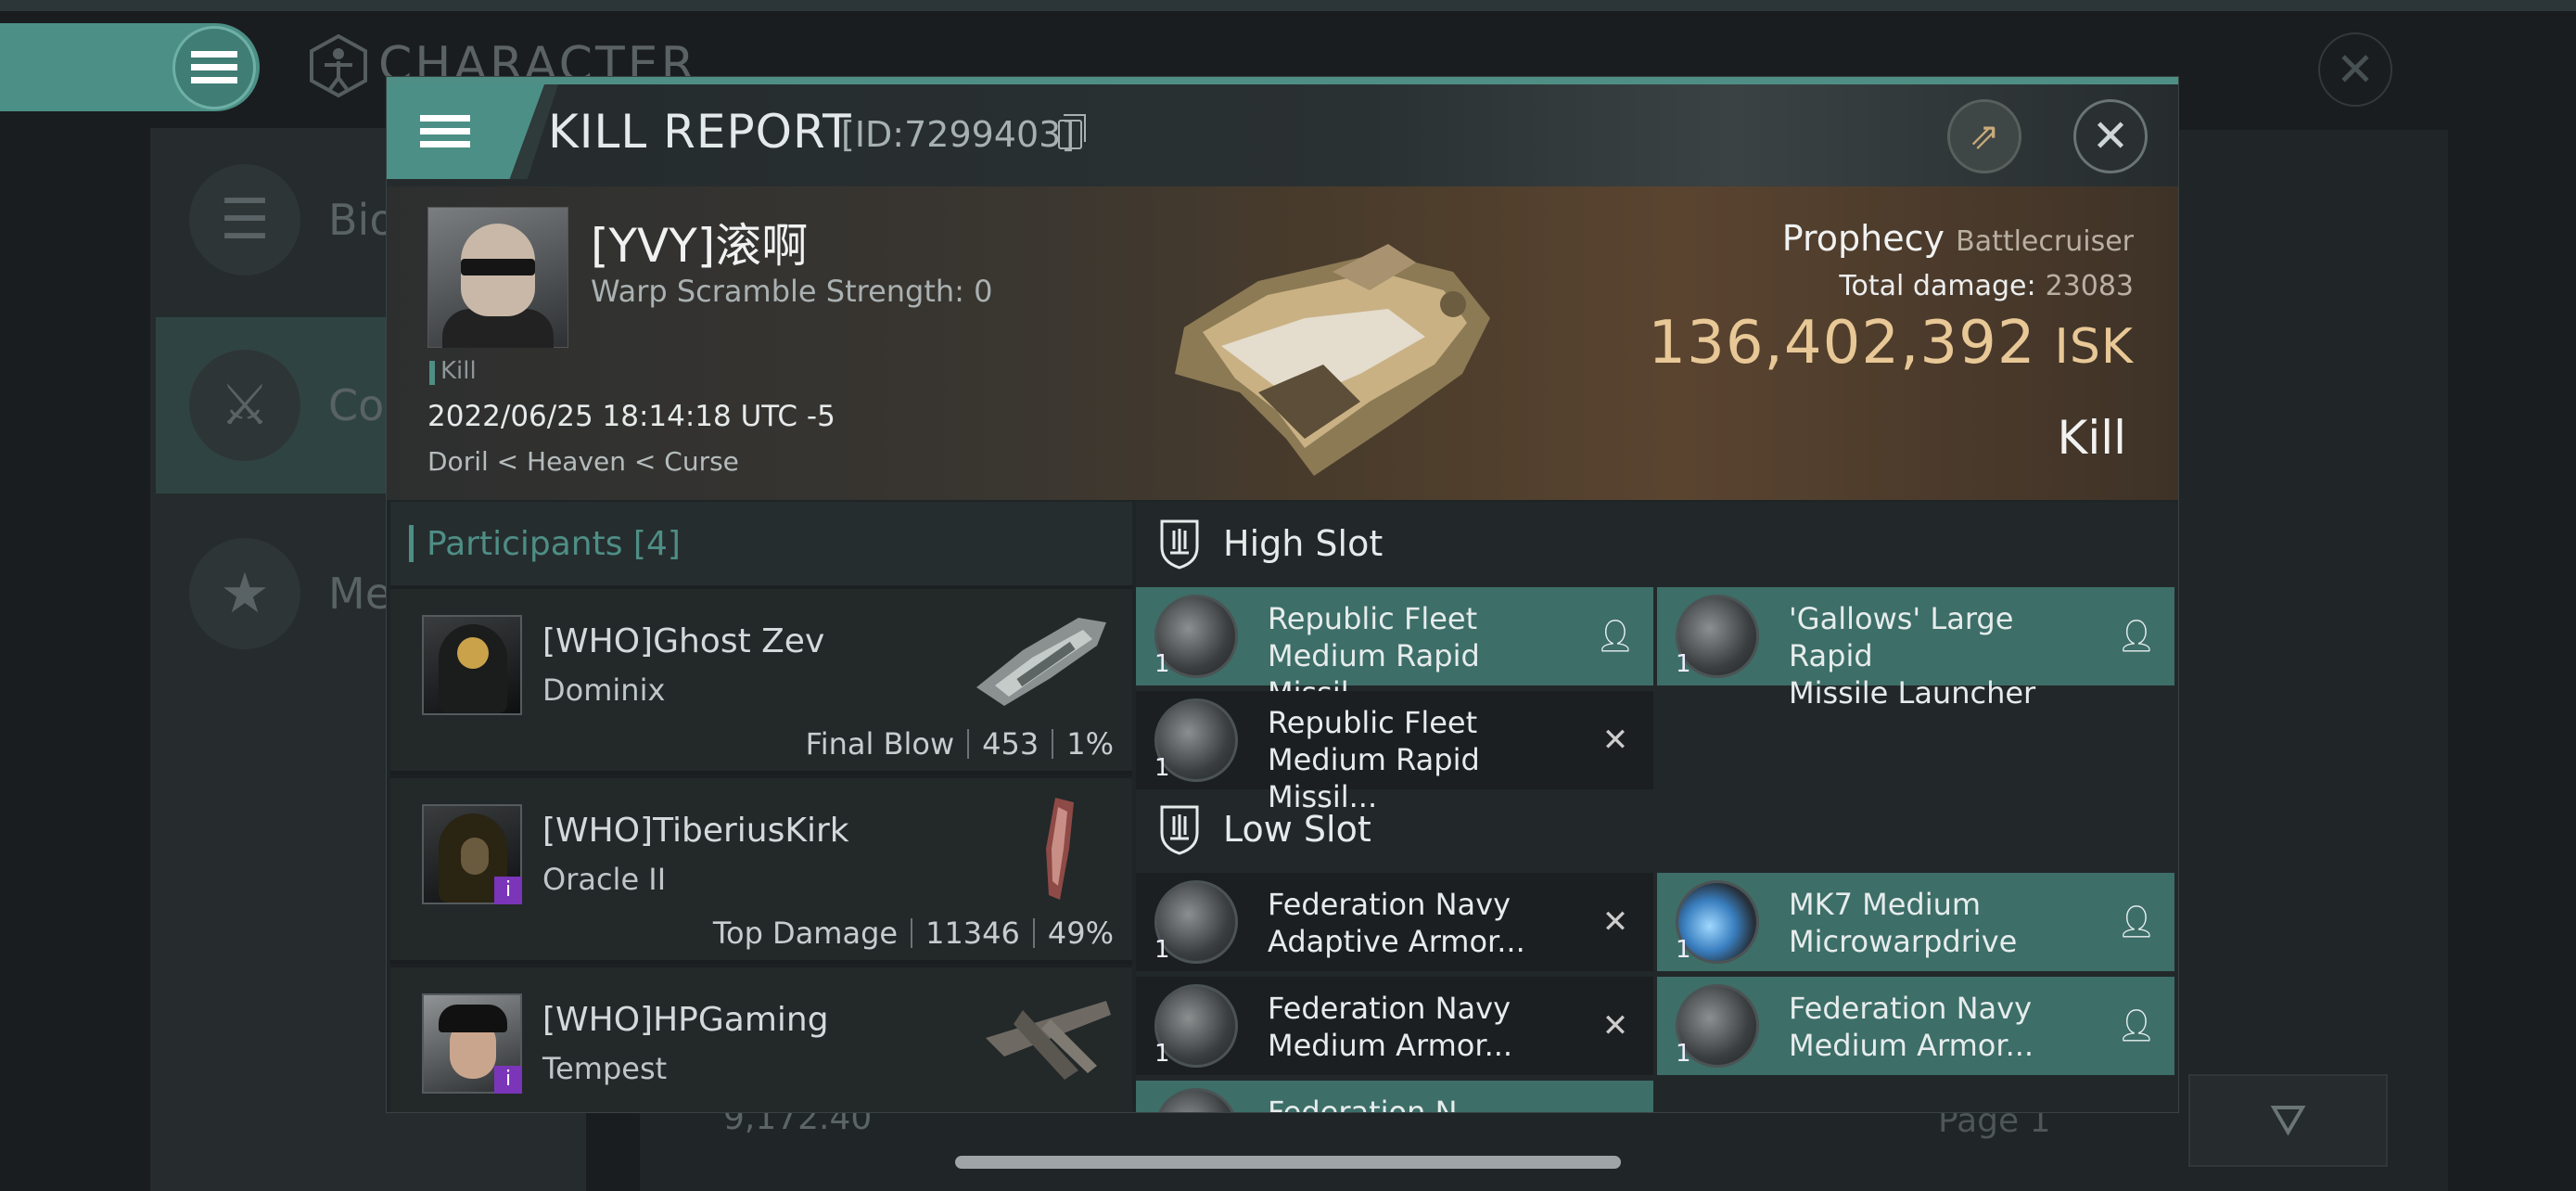  I want to click on module-item: 1 Federation Navy Medium Armor... ✕, so click(1394, 1026).